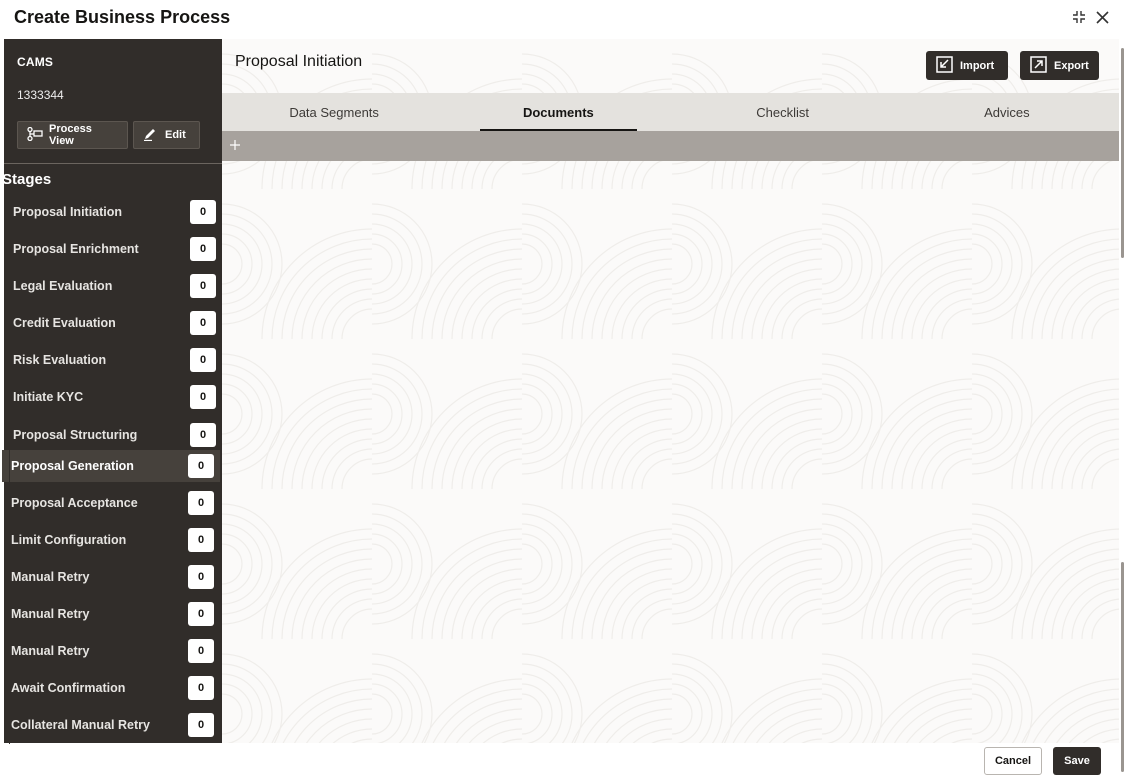 The image size is (1127, 780). Describe the element at coordinates (75, 435) in the screenshot. I see `stage-label: Proposal Structuring` at that location.